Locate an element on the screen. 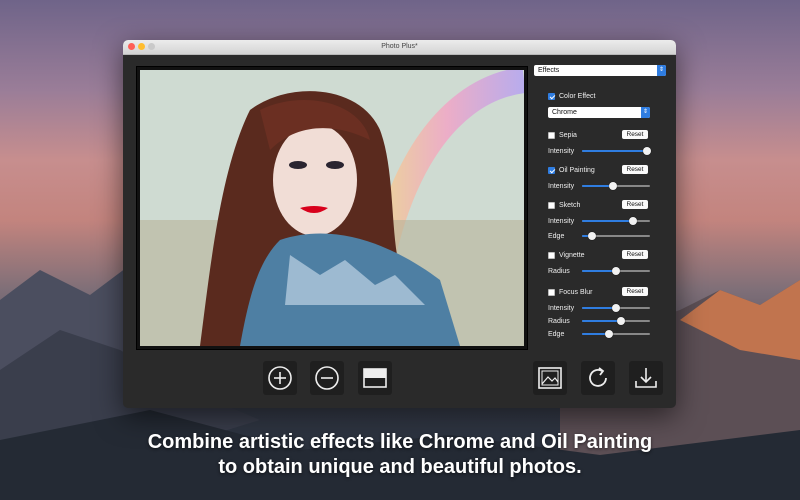 This screenshot has height=500, width=800. sketch-intensity-label: Intensity is located at coordinates (561, 221).